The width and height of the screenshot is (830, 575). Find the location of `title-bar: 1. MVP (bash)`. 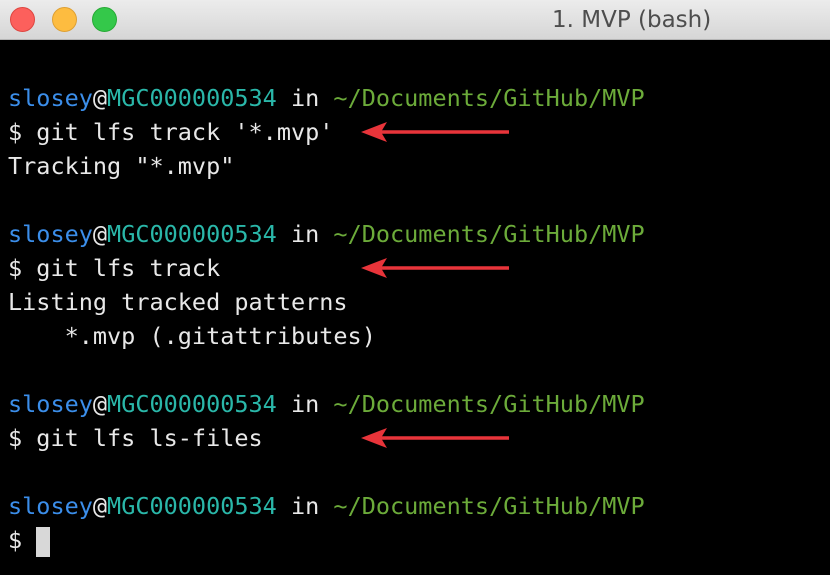

title-bar: 1. MVP (bash) is located at coordinates (415, 20).